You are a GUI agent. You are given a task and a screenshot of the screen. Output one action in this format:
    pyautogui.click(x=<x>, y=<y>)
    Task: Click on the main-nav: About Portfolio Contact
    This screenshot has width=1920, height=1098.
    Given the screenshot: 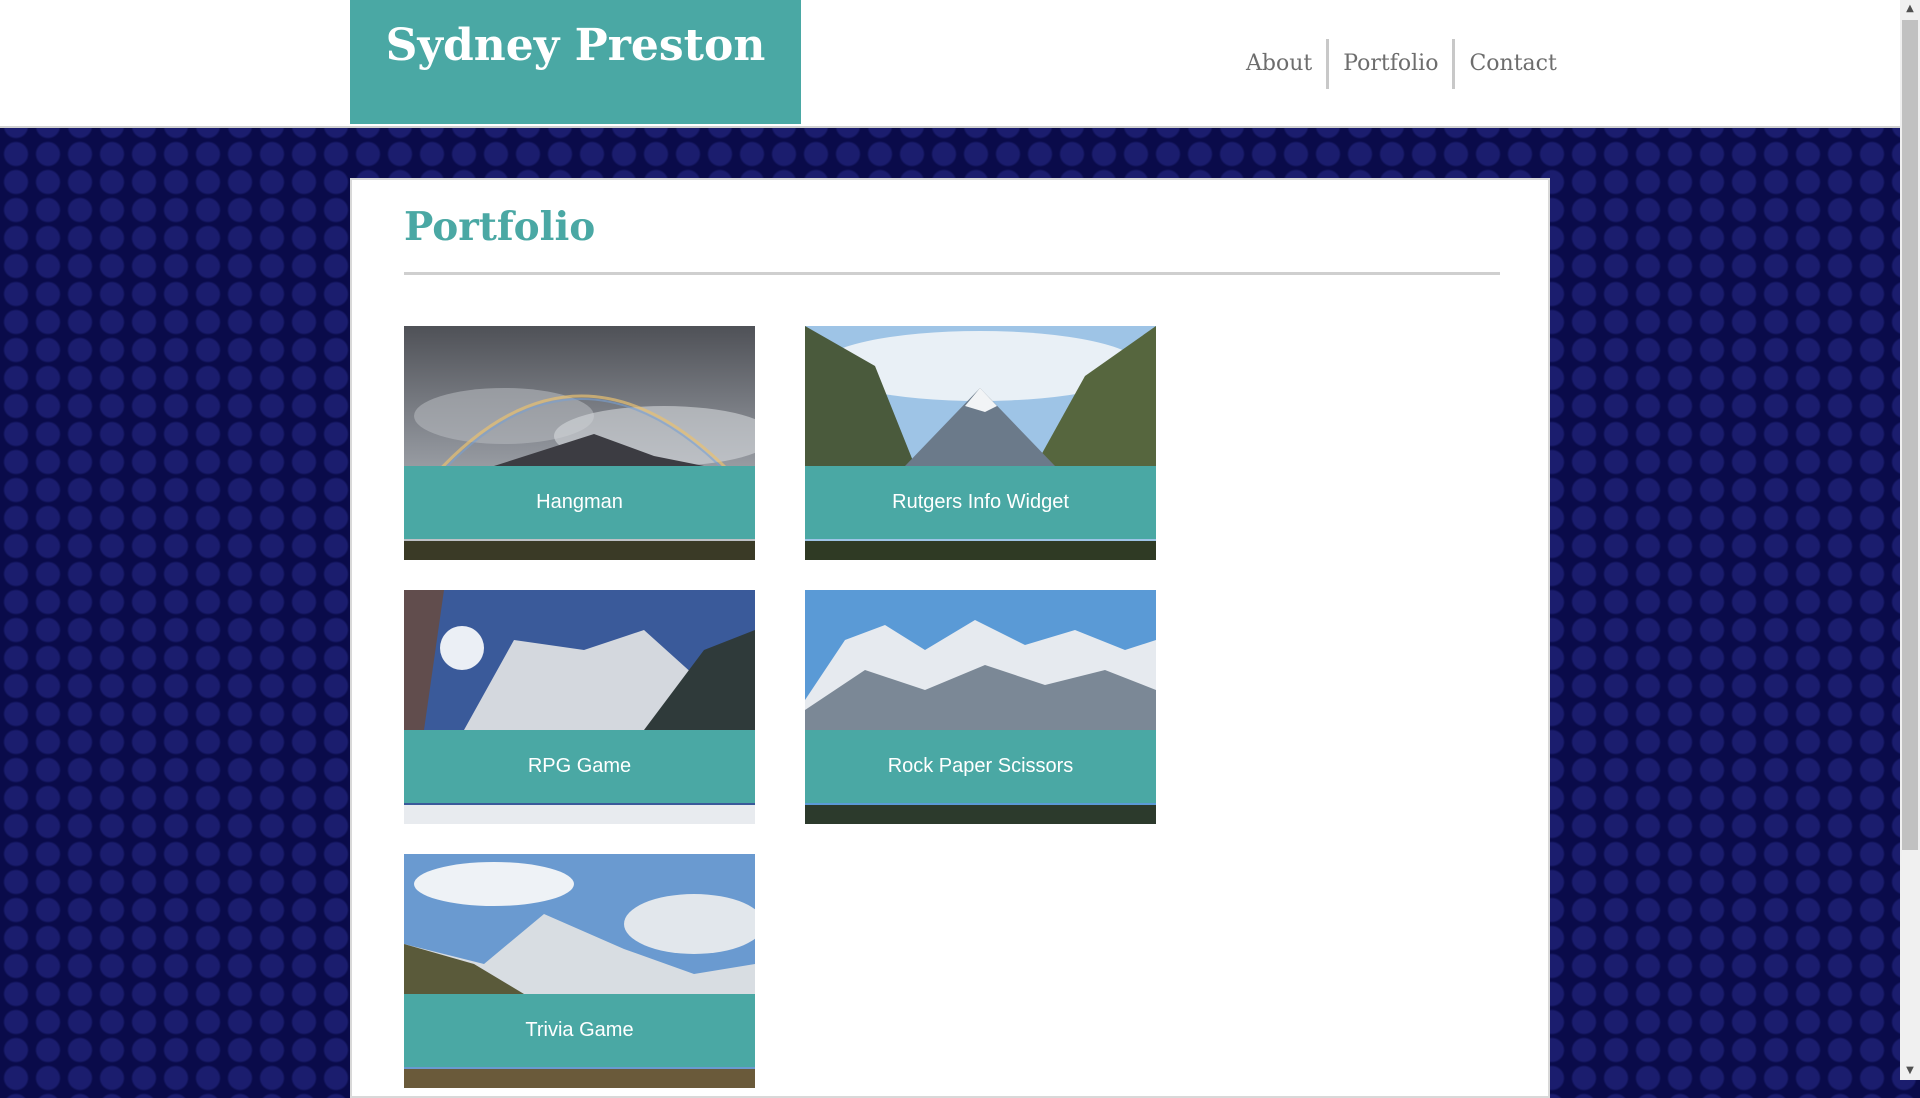 What is the action you would take?
    pyautogui.click(x=1401, y=64)
    